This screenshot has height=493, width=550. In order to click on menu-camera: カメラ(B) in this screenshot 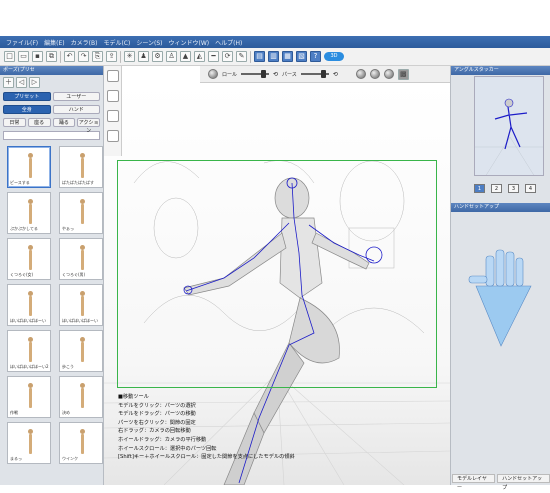, I will do `click(84, 42)`.